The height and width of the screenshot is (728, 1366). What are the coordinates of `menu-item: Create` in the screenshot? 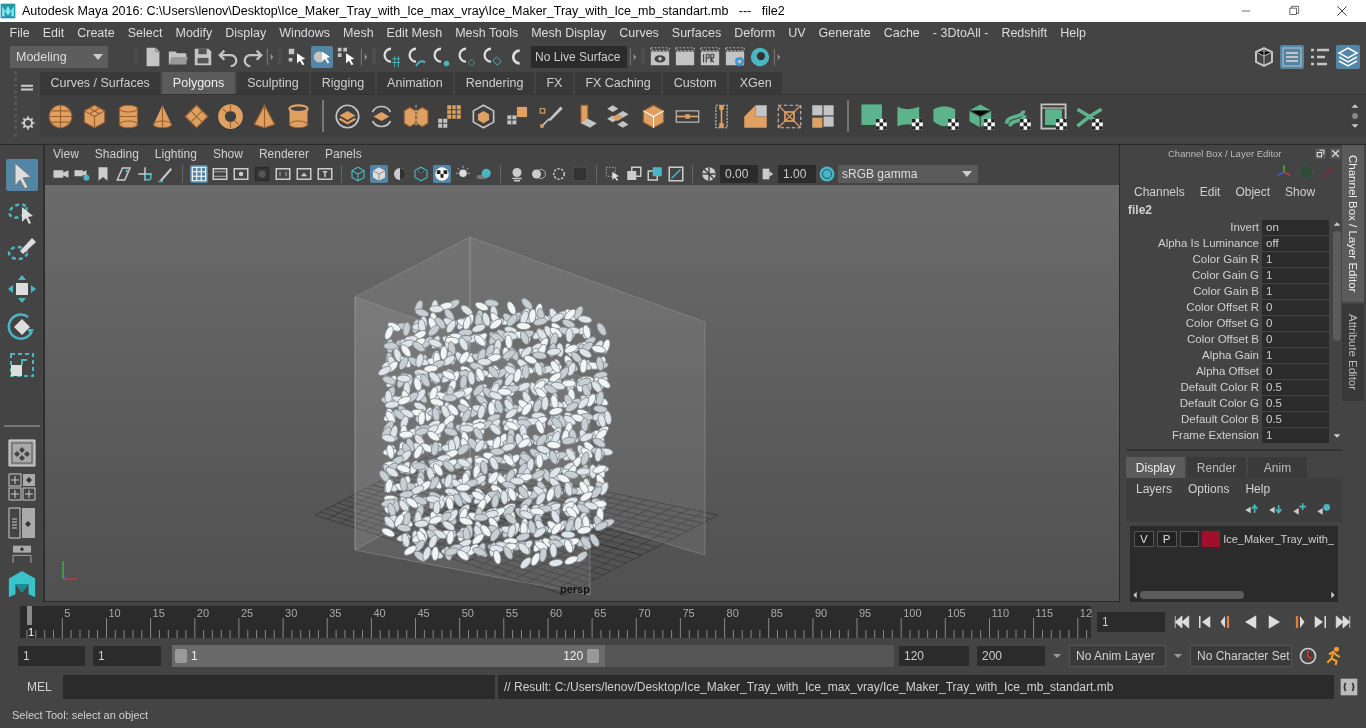 It's located at (96, 33).